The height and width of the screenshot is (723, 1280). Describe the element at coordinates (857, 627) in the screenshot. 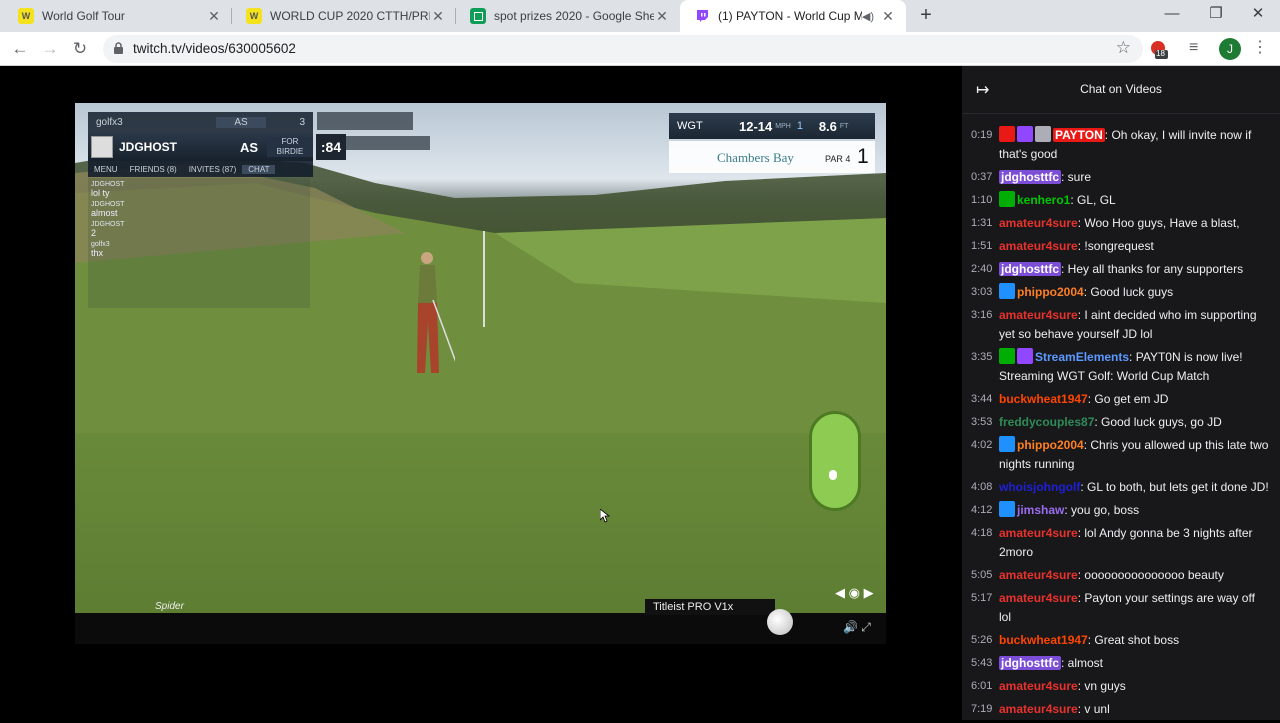

I see `volume-icon: 🔊 ⤢` at that location.